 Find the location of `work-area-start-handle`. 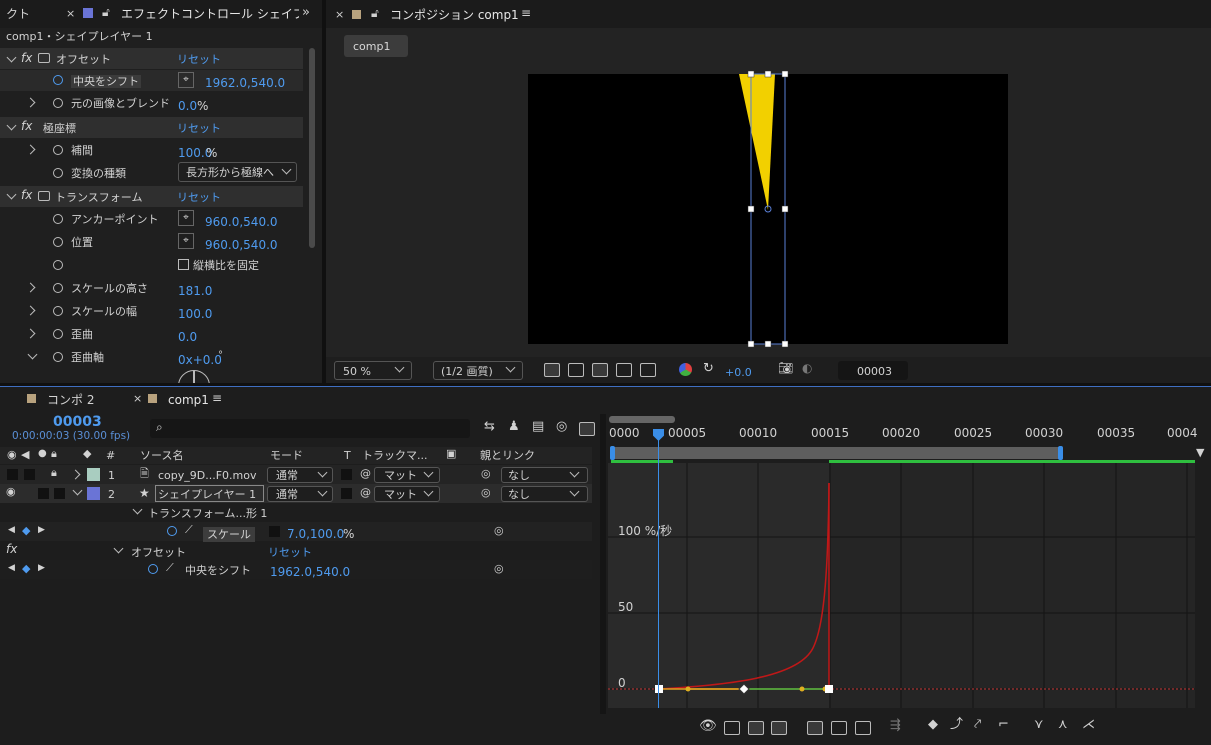

work-area-start-handle is located at coordinates (612, 453).